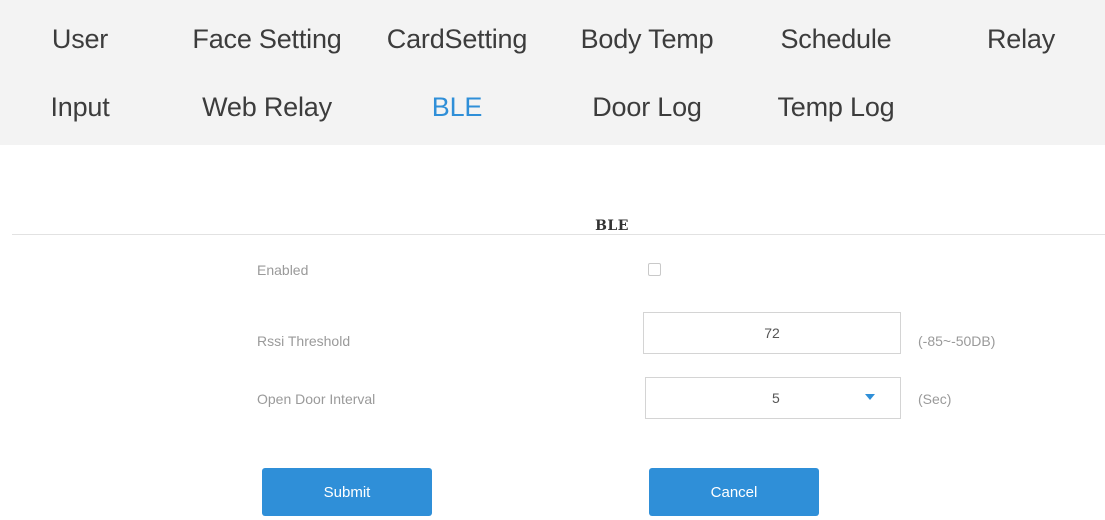  Describe the element at coordinates (612, 226) in the screenshot. I see `section-title: BLE` at that location.